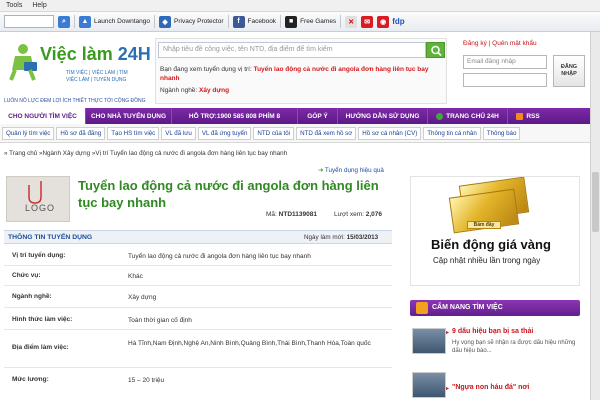  What do you see at coordinates (274, 133) in the screenshot?
I see `subnav-my-employers: NTD của tôi` at bounding box center [274, 133].